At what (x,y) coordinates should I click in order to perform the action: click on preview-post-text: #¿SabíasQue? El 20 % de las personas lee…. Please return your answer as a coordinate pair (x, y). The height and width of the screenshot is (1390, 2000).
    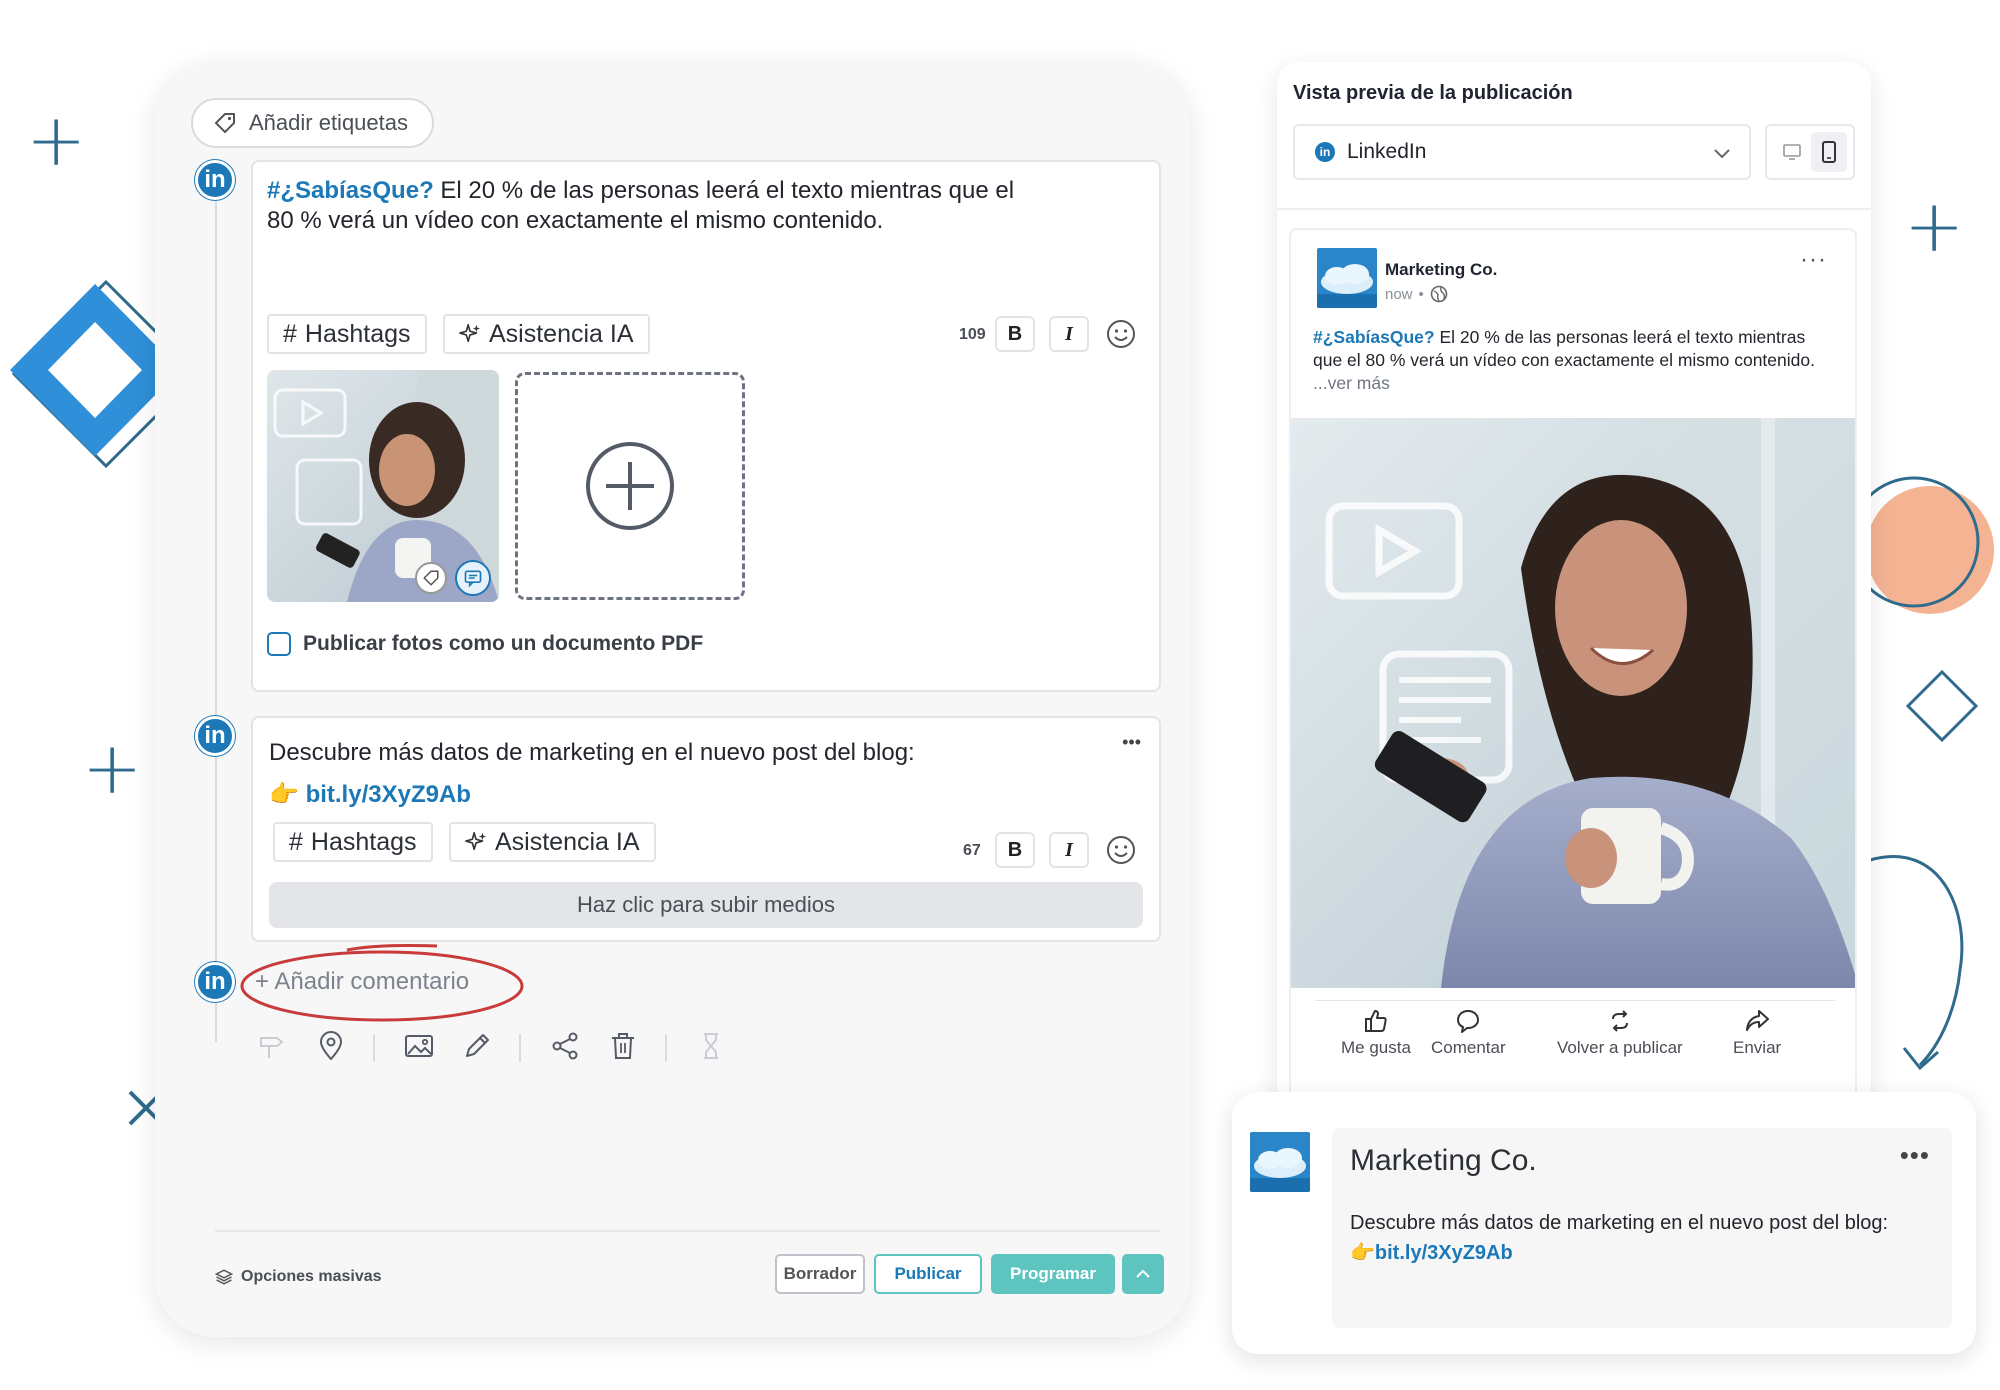
    Looking at the image, I should click on (1573, 360).